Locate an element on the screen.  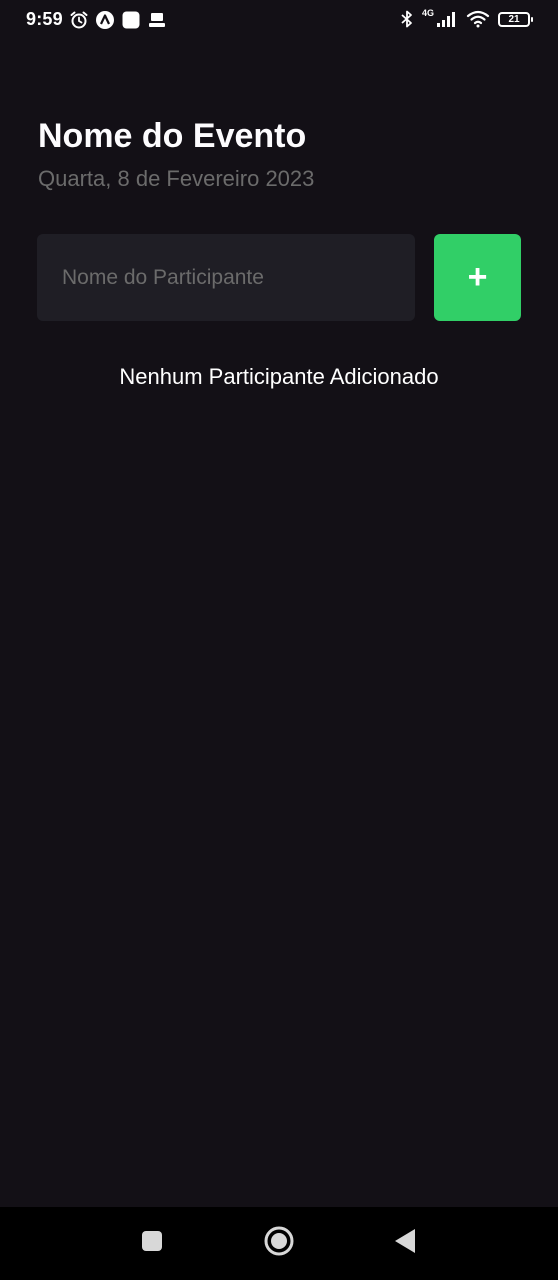
status-right: 4G 21 is located at coordinates (466, 18).